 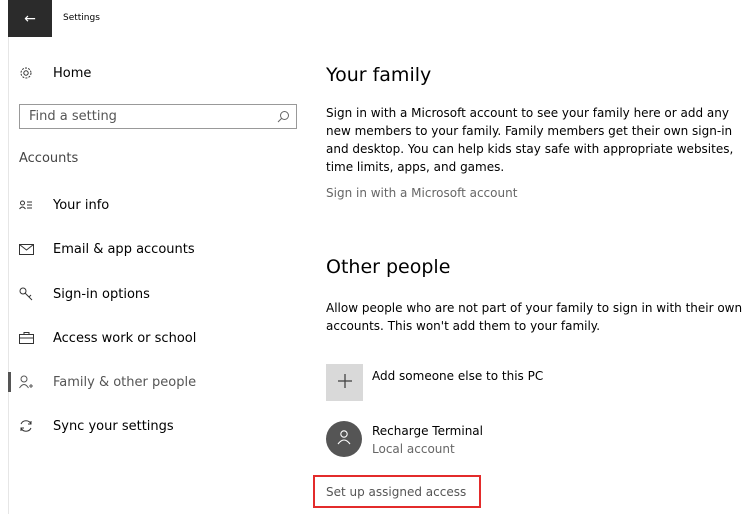 I want to click on search-icon, so click(x=283, y=118).